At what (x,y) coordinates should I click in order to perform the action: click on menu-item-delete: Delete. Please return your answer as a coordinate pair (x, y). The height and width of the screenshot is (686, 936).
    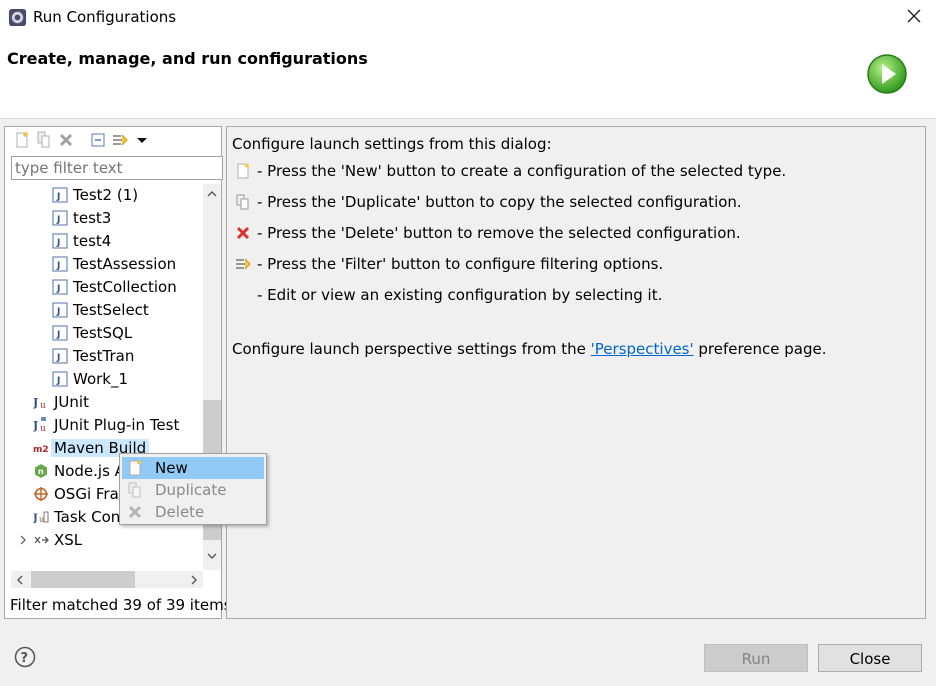
    Looking at the image, I should click on (193, 512).